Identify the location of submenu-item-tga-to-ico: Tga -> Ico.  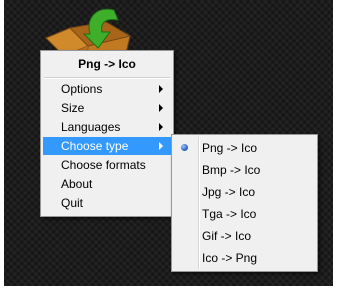
(244, 214).